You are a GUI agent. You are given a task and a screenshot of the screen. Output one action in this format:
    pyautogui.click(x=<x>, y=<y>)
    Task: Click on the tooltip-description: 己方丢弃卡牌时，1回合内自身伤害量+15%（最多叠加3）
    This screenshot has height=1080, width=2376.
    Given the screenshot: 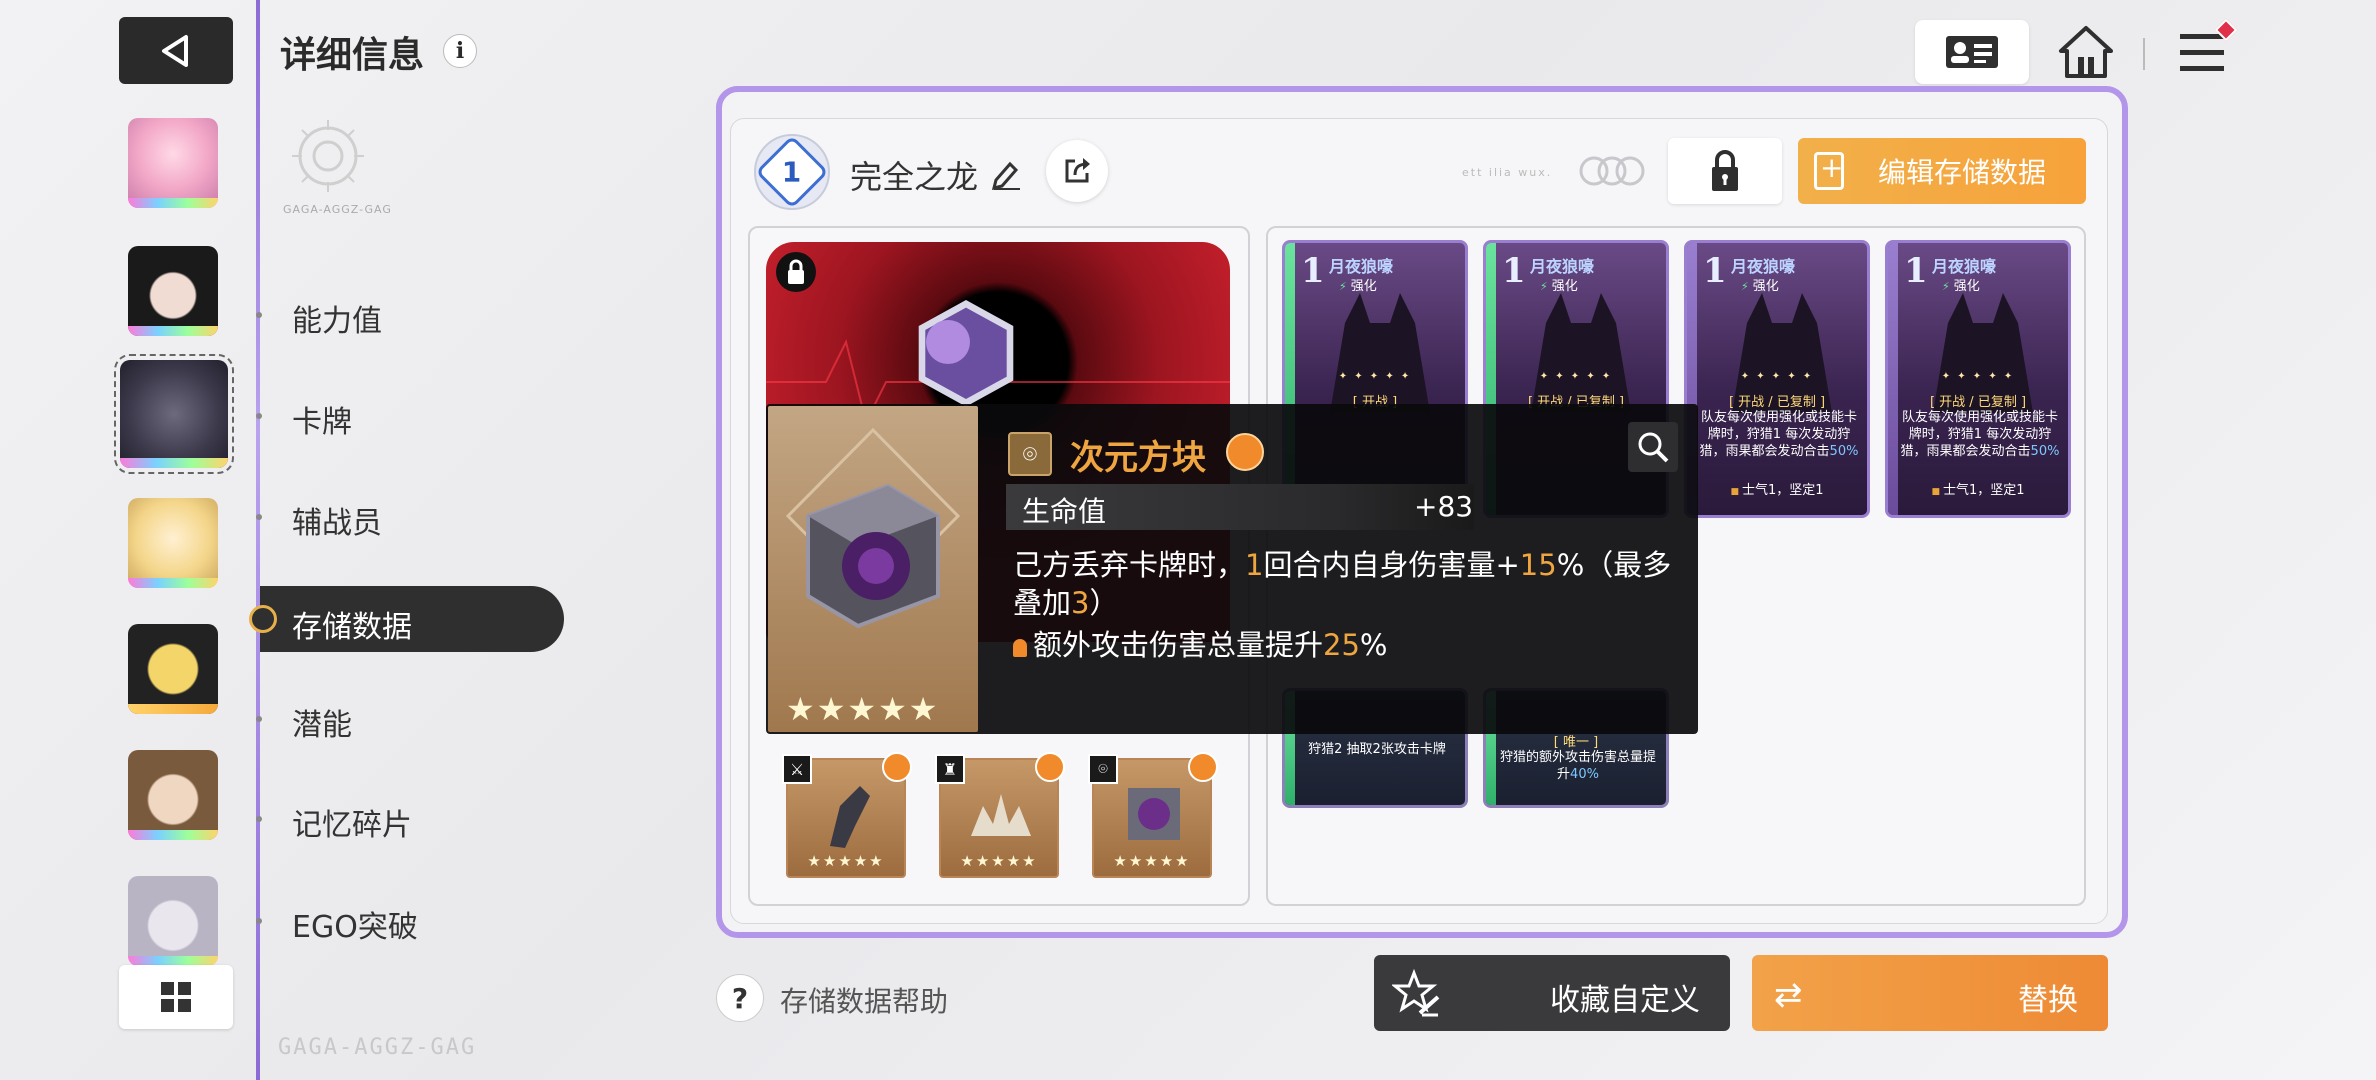 What is the action you would take?
    pyautogui.click(x=1342, y=584)
    